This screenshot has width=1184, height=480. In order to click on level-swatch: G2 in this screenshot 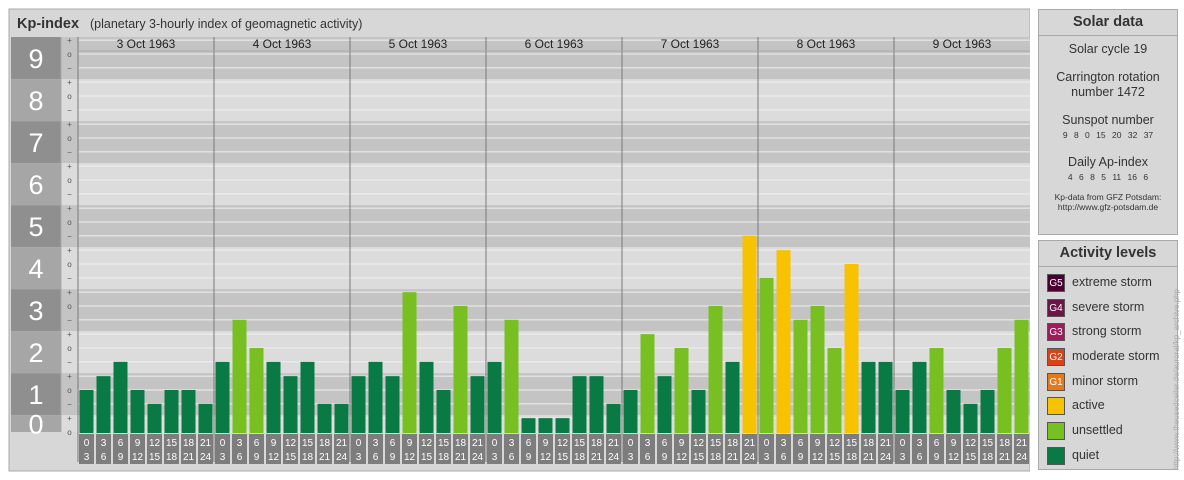, I will do `click(1056, 357)`.